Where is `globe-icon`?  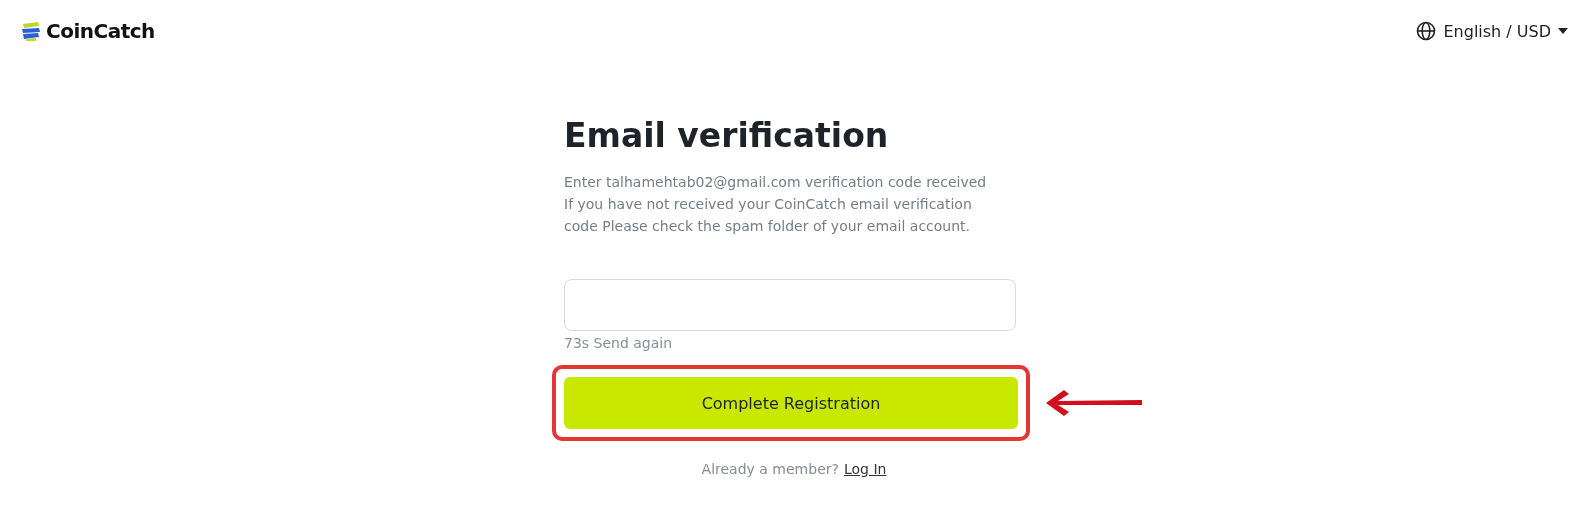
globe-icon is located at coordinates (1426, 31).